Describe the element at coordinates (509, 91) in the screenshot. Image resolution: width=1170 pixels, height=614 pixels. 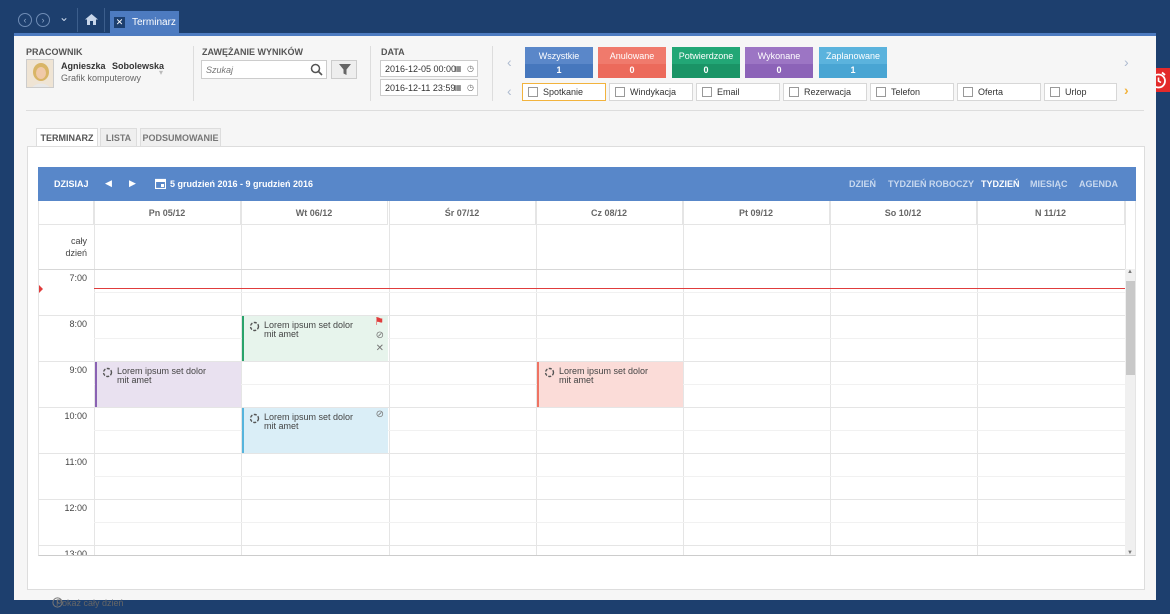
I see `type-prev-arrow: ‹` at that location.